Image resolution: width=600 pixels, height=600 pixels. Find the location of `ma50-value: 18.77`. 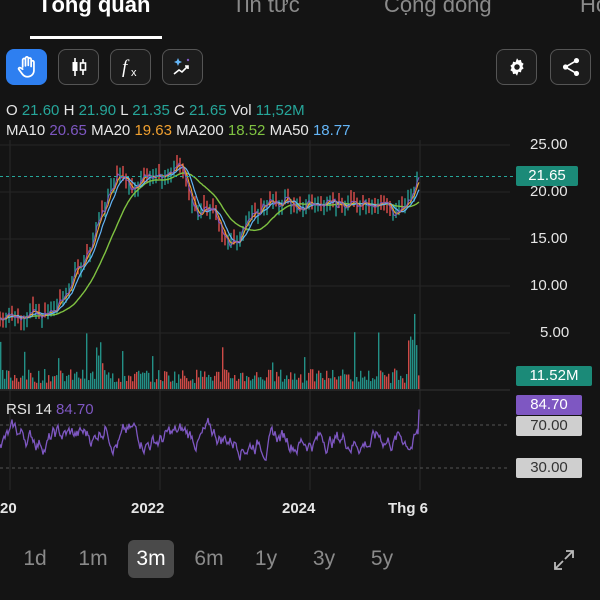

ma50-value: 18.77 is located at coordinates (331, 130).